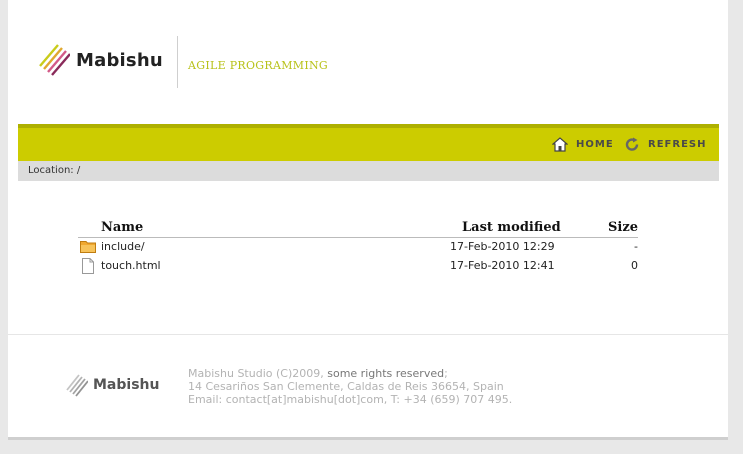 The width and height of the screenshot is (743, 454). Describe the element at coordinates (502, 246) in the screenshot. I see `file-modified: 17-Feb-2010 12:29` at that location.